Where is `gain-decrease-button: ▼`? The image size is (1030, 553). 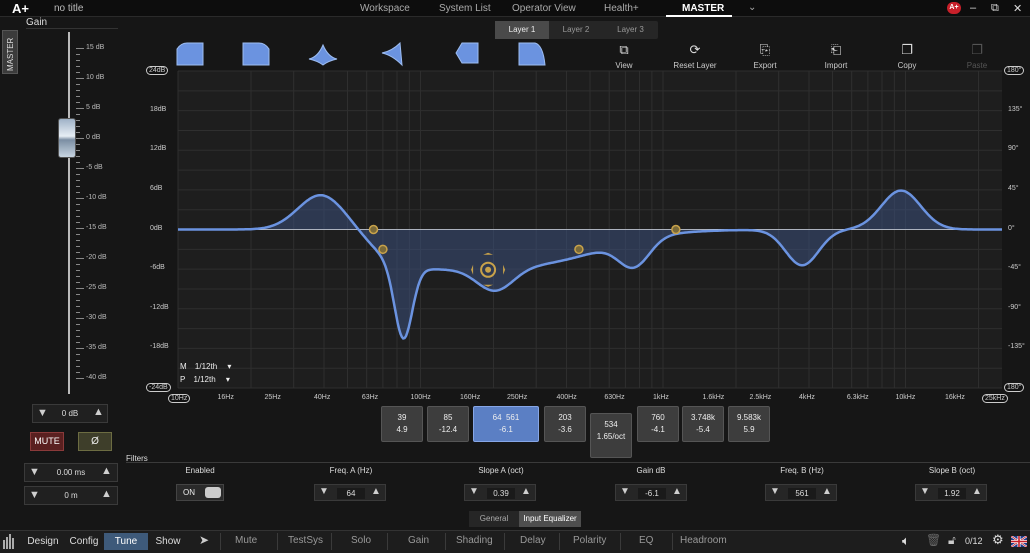 gain-decrease-button: ▼ is located at coordinates (42, 413).